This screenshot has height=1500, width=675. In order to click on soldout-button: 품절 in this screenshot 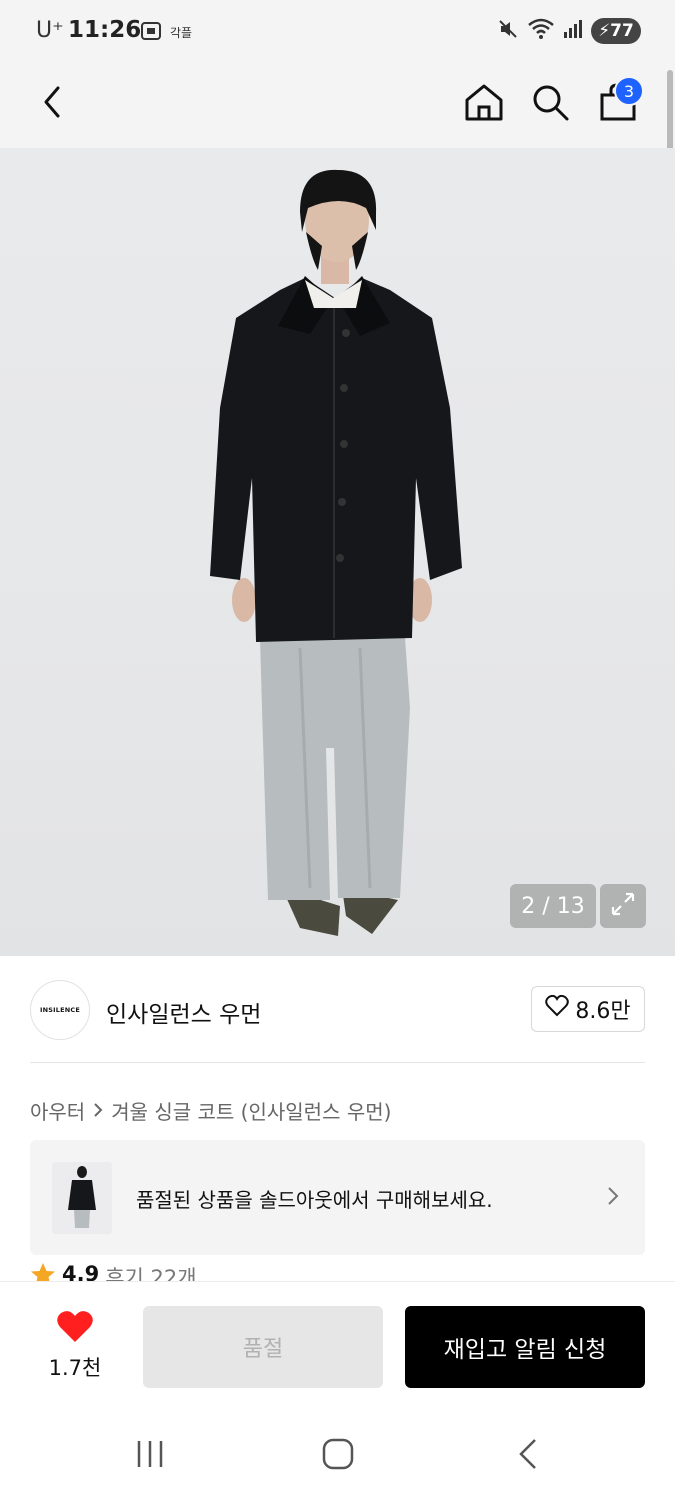, I will do `click(263, 1347)`.